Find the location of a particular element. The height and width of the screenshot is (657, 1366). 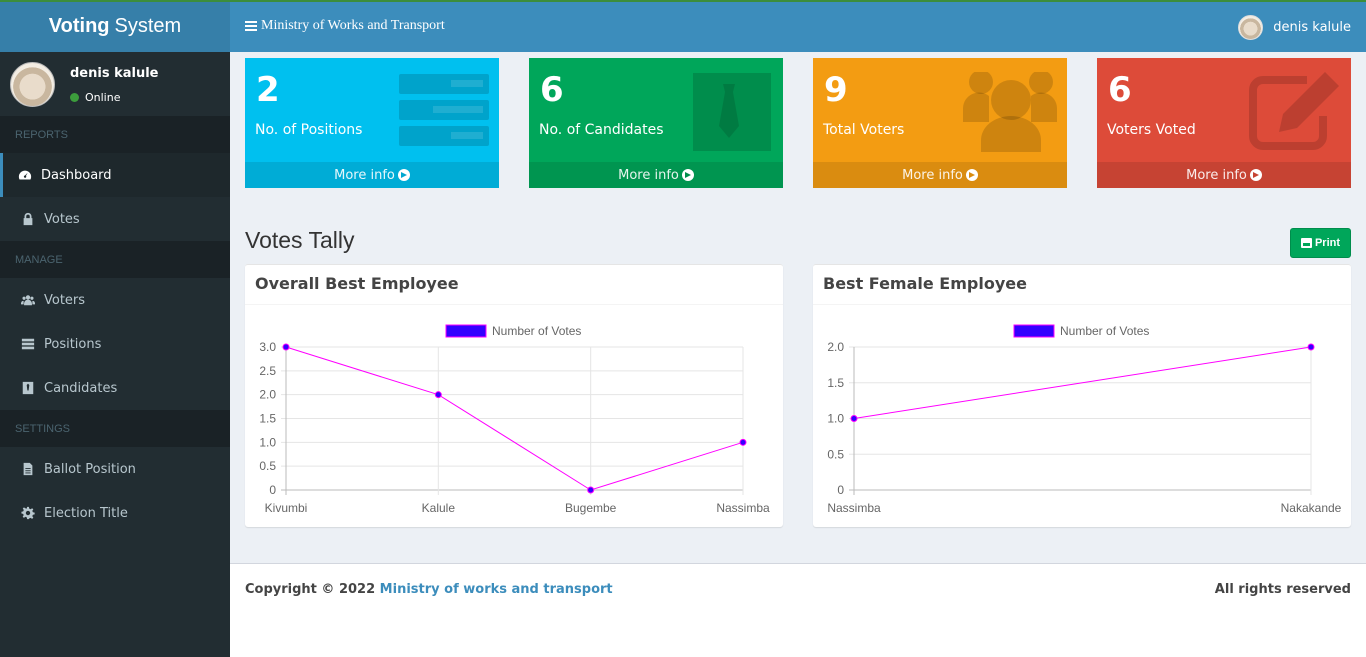

stat-label: Total Voters is located at coordinates (864, 130).